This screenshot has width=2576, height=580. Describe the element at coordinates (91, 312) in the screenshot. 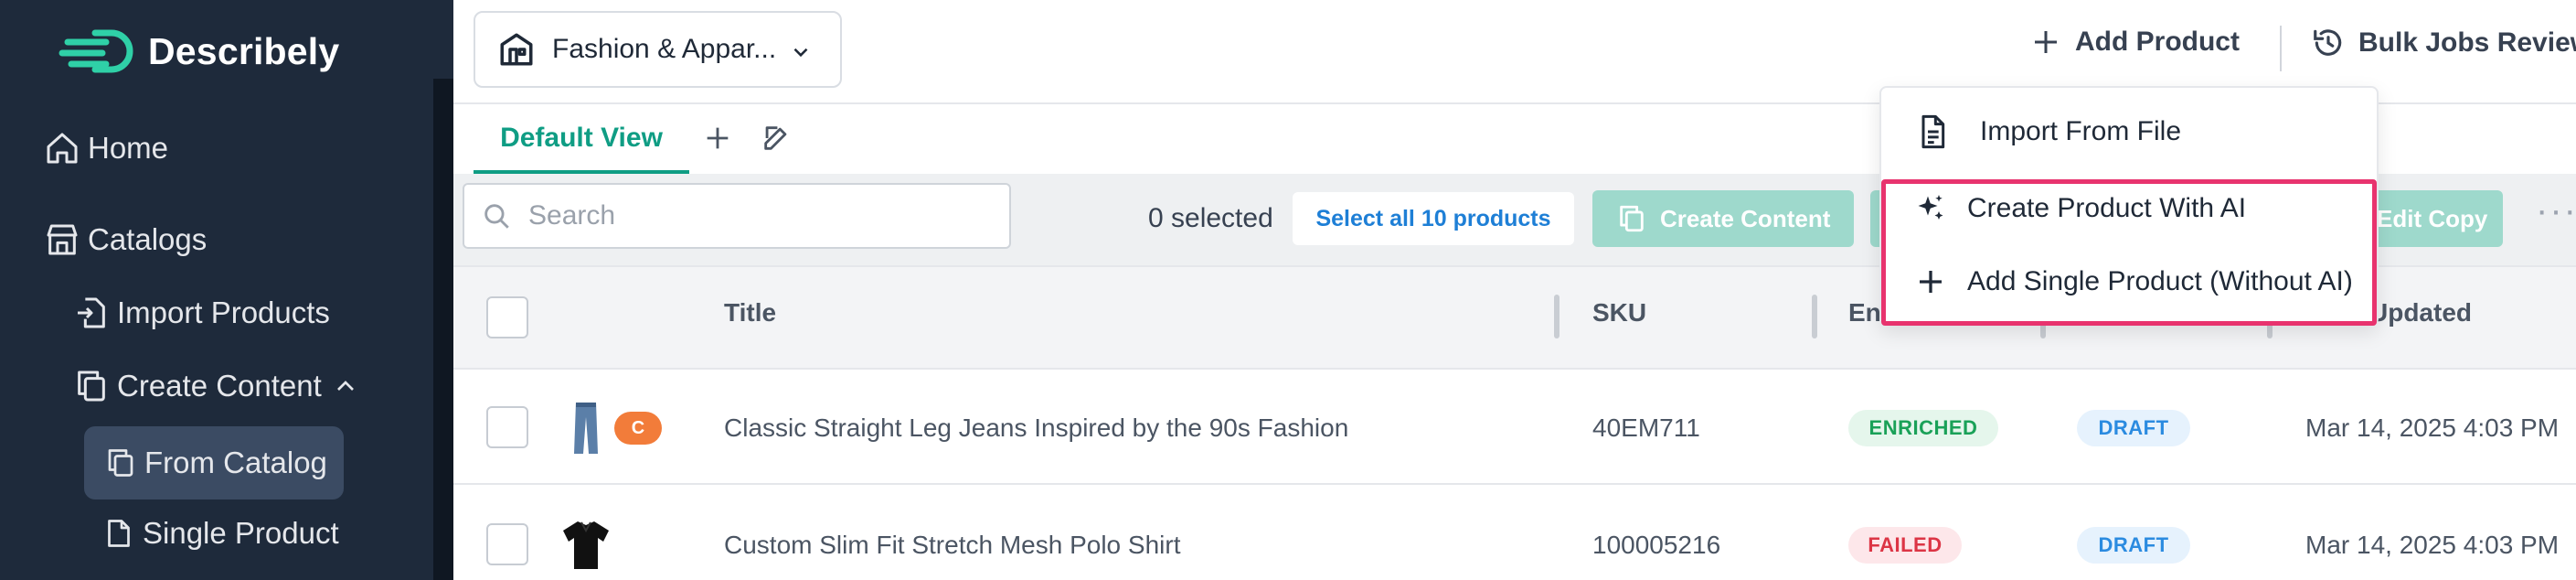

I see `import-icon` at that location.